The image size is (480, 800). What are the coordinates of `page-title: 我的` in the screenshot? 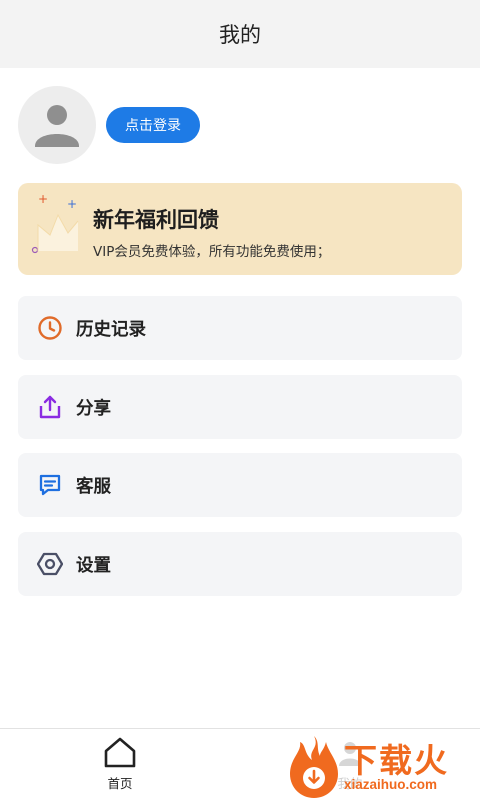 It's located at (240, 35).